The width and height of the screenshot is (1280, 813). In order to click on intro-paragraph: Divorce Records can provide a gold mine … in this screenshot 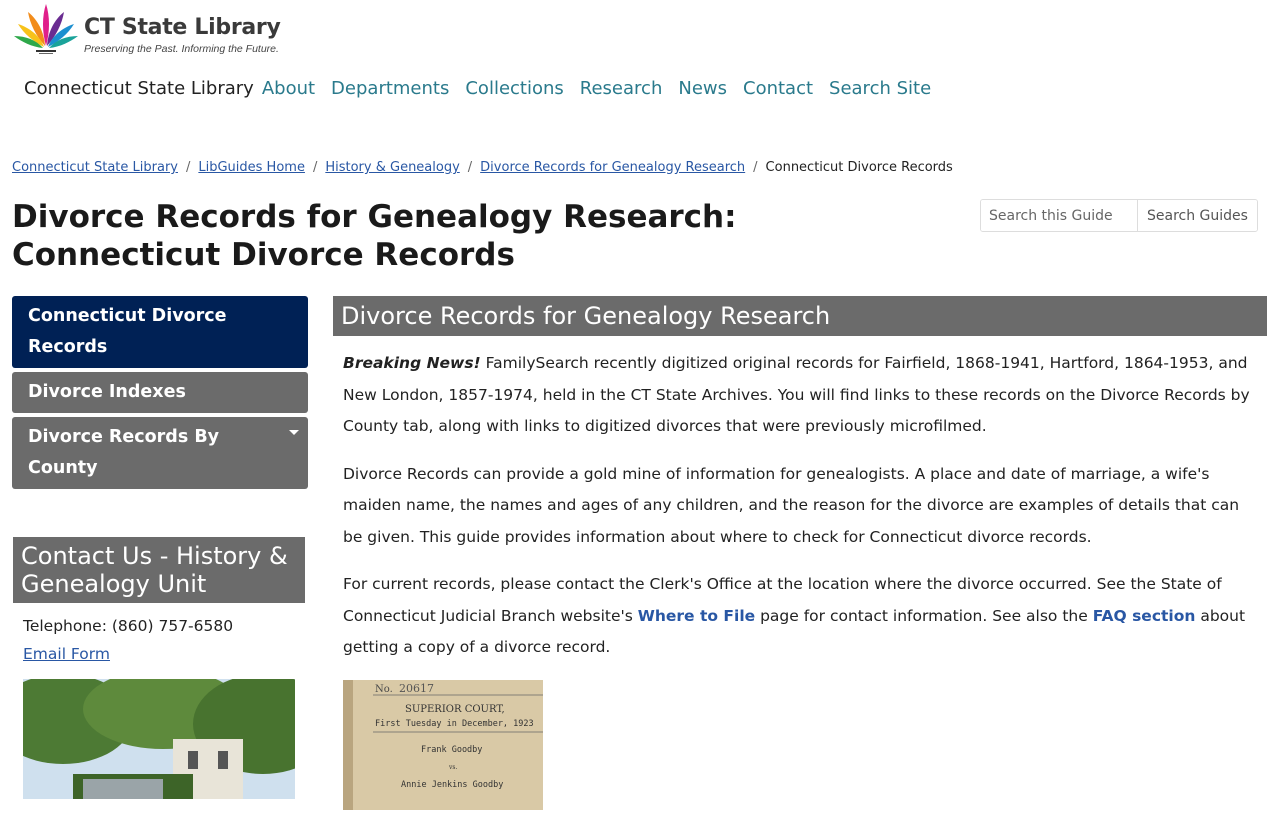, I will do `click(791, 505)`.